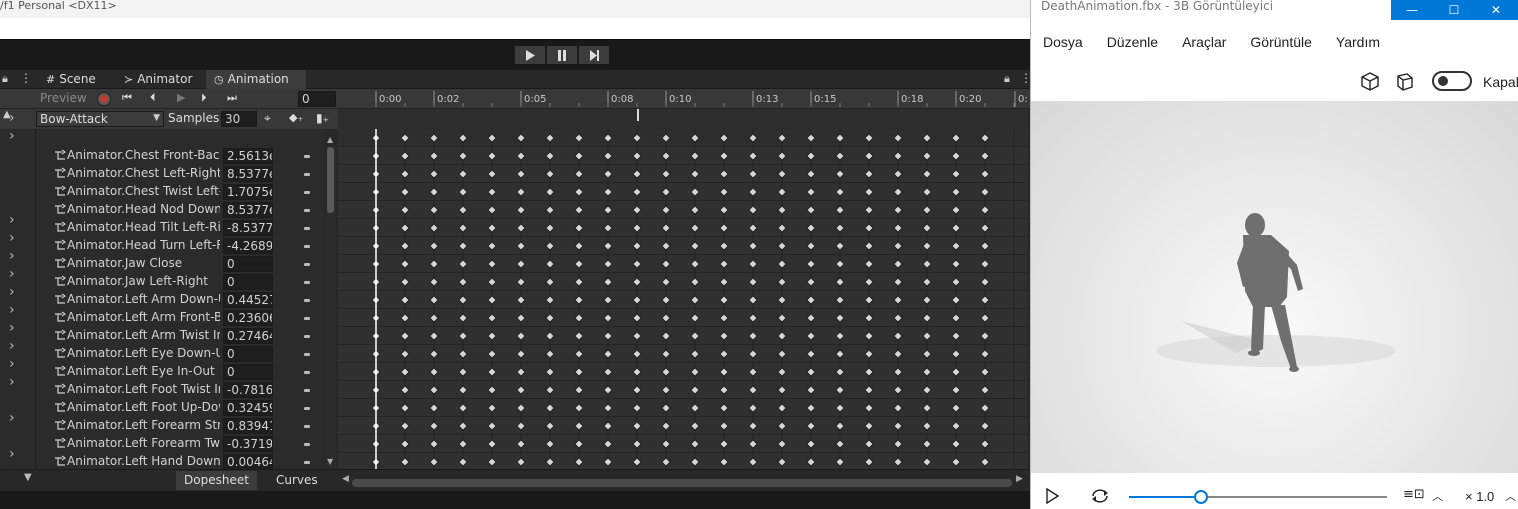 The image size is (1518, 509). Describe the element at coordinates (317, 99) in the screenshot. I see `frame-field: 0` at that location.